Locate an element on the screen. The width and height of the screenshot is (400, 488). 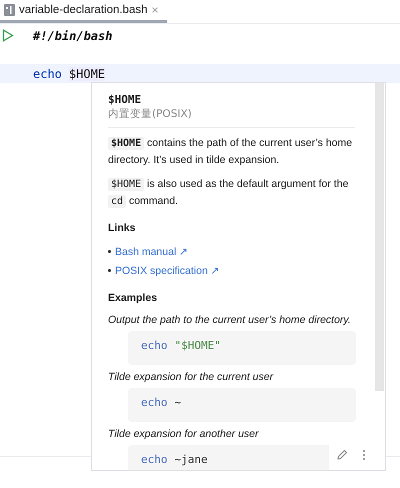
scrollbar is located at coordinates (379, 237).